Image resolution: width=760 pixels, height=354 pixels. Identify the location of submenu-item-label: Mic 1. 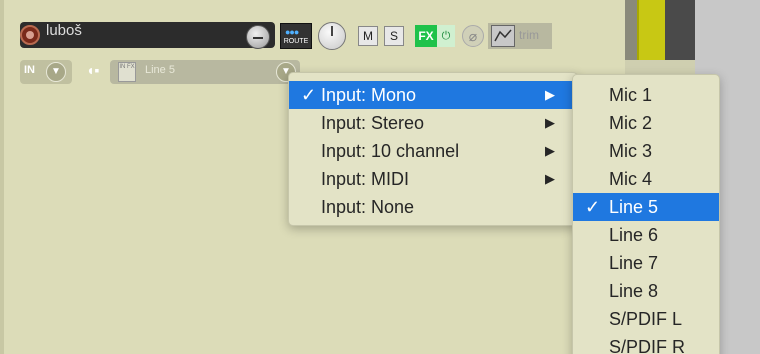
(631, 95).